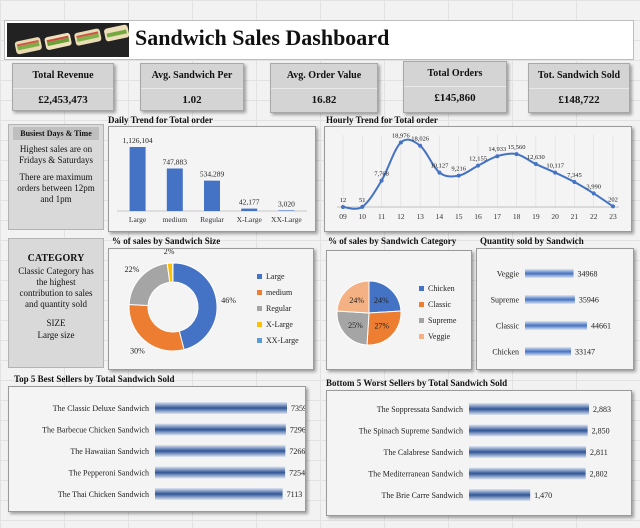 This screenshot has width=640, height=528. I want to click on kpi-label: Tot. Sandwich Sold, so click(579, 75).